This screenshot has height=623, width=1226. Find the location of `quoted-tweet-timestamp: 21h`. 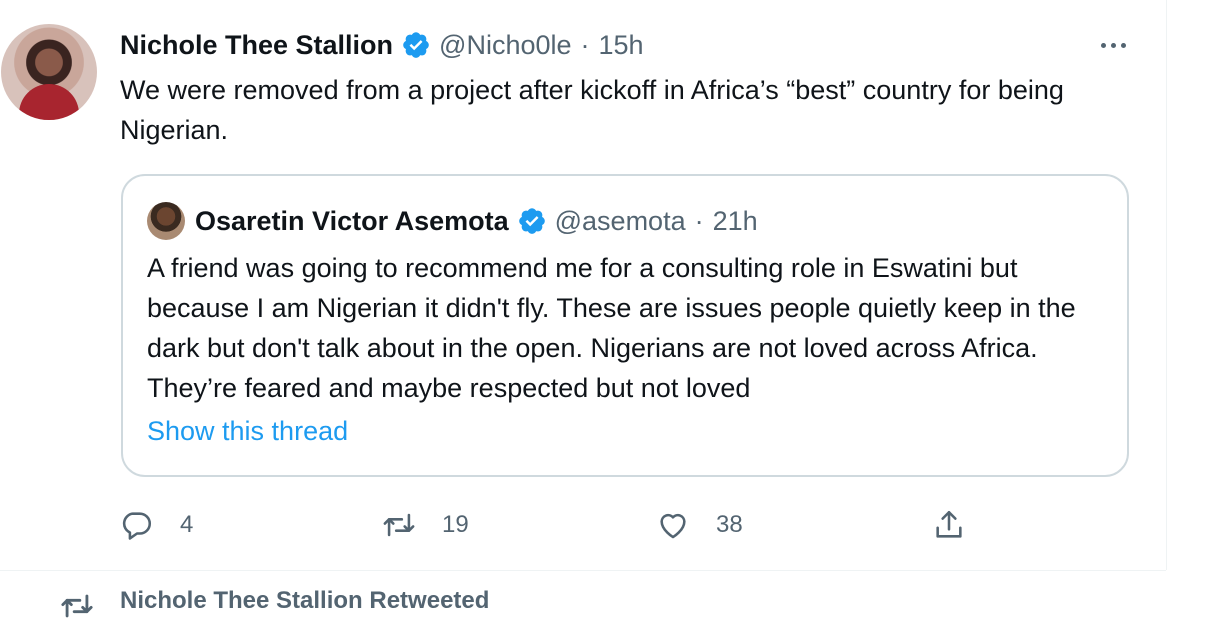

quoted-tweet-timestamp: 21h is located at coordinates (735, 220).